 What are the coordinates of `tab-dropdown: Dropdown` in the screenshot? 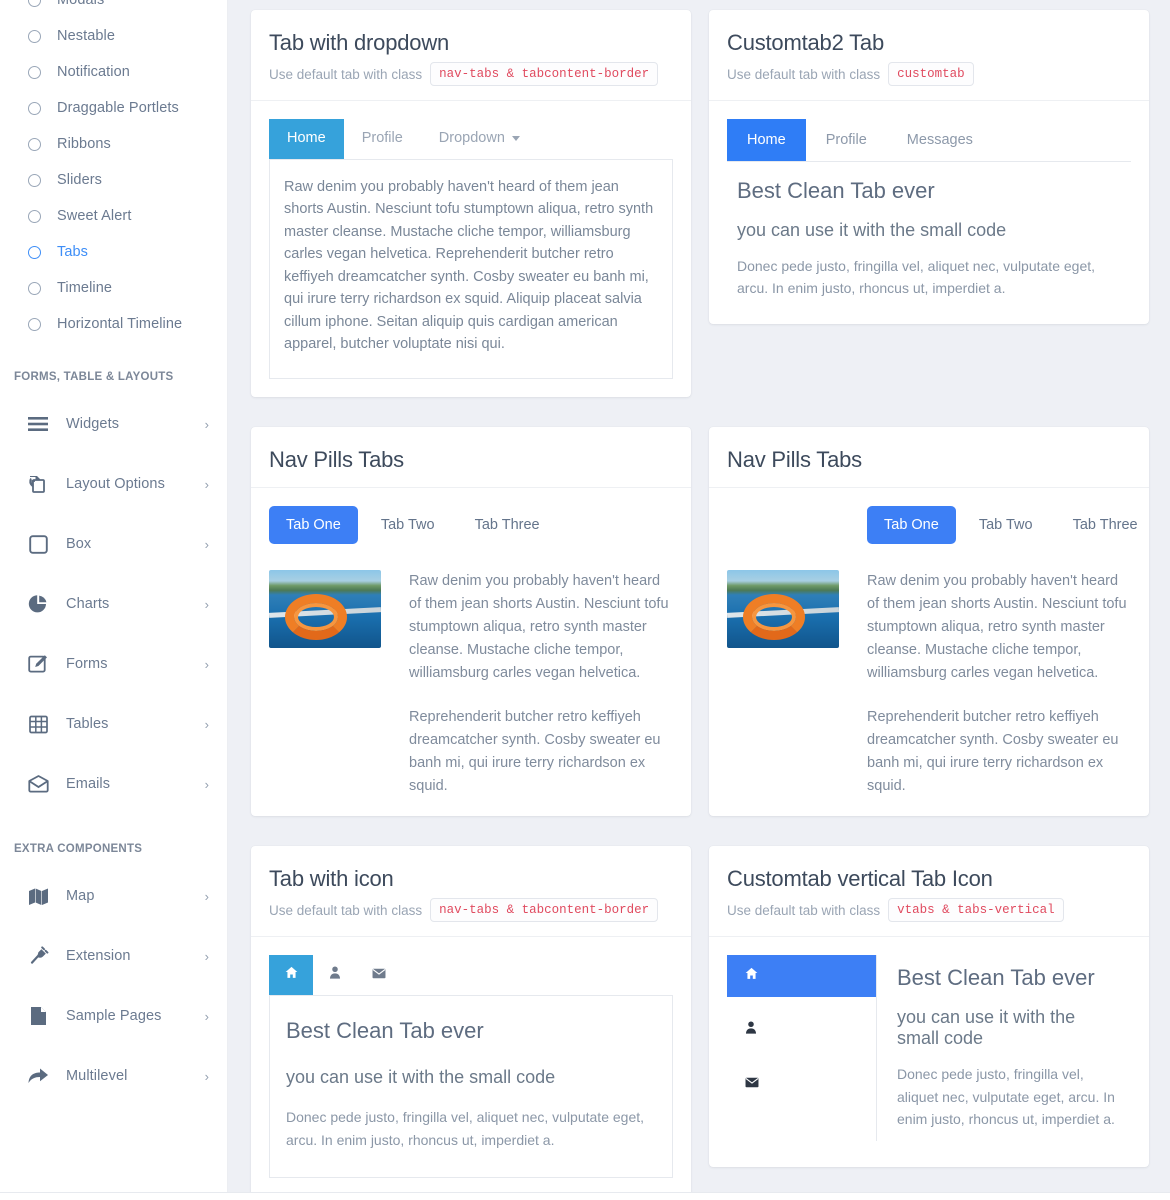 It's located at (479, 139).